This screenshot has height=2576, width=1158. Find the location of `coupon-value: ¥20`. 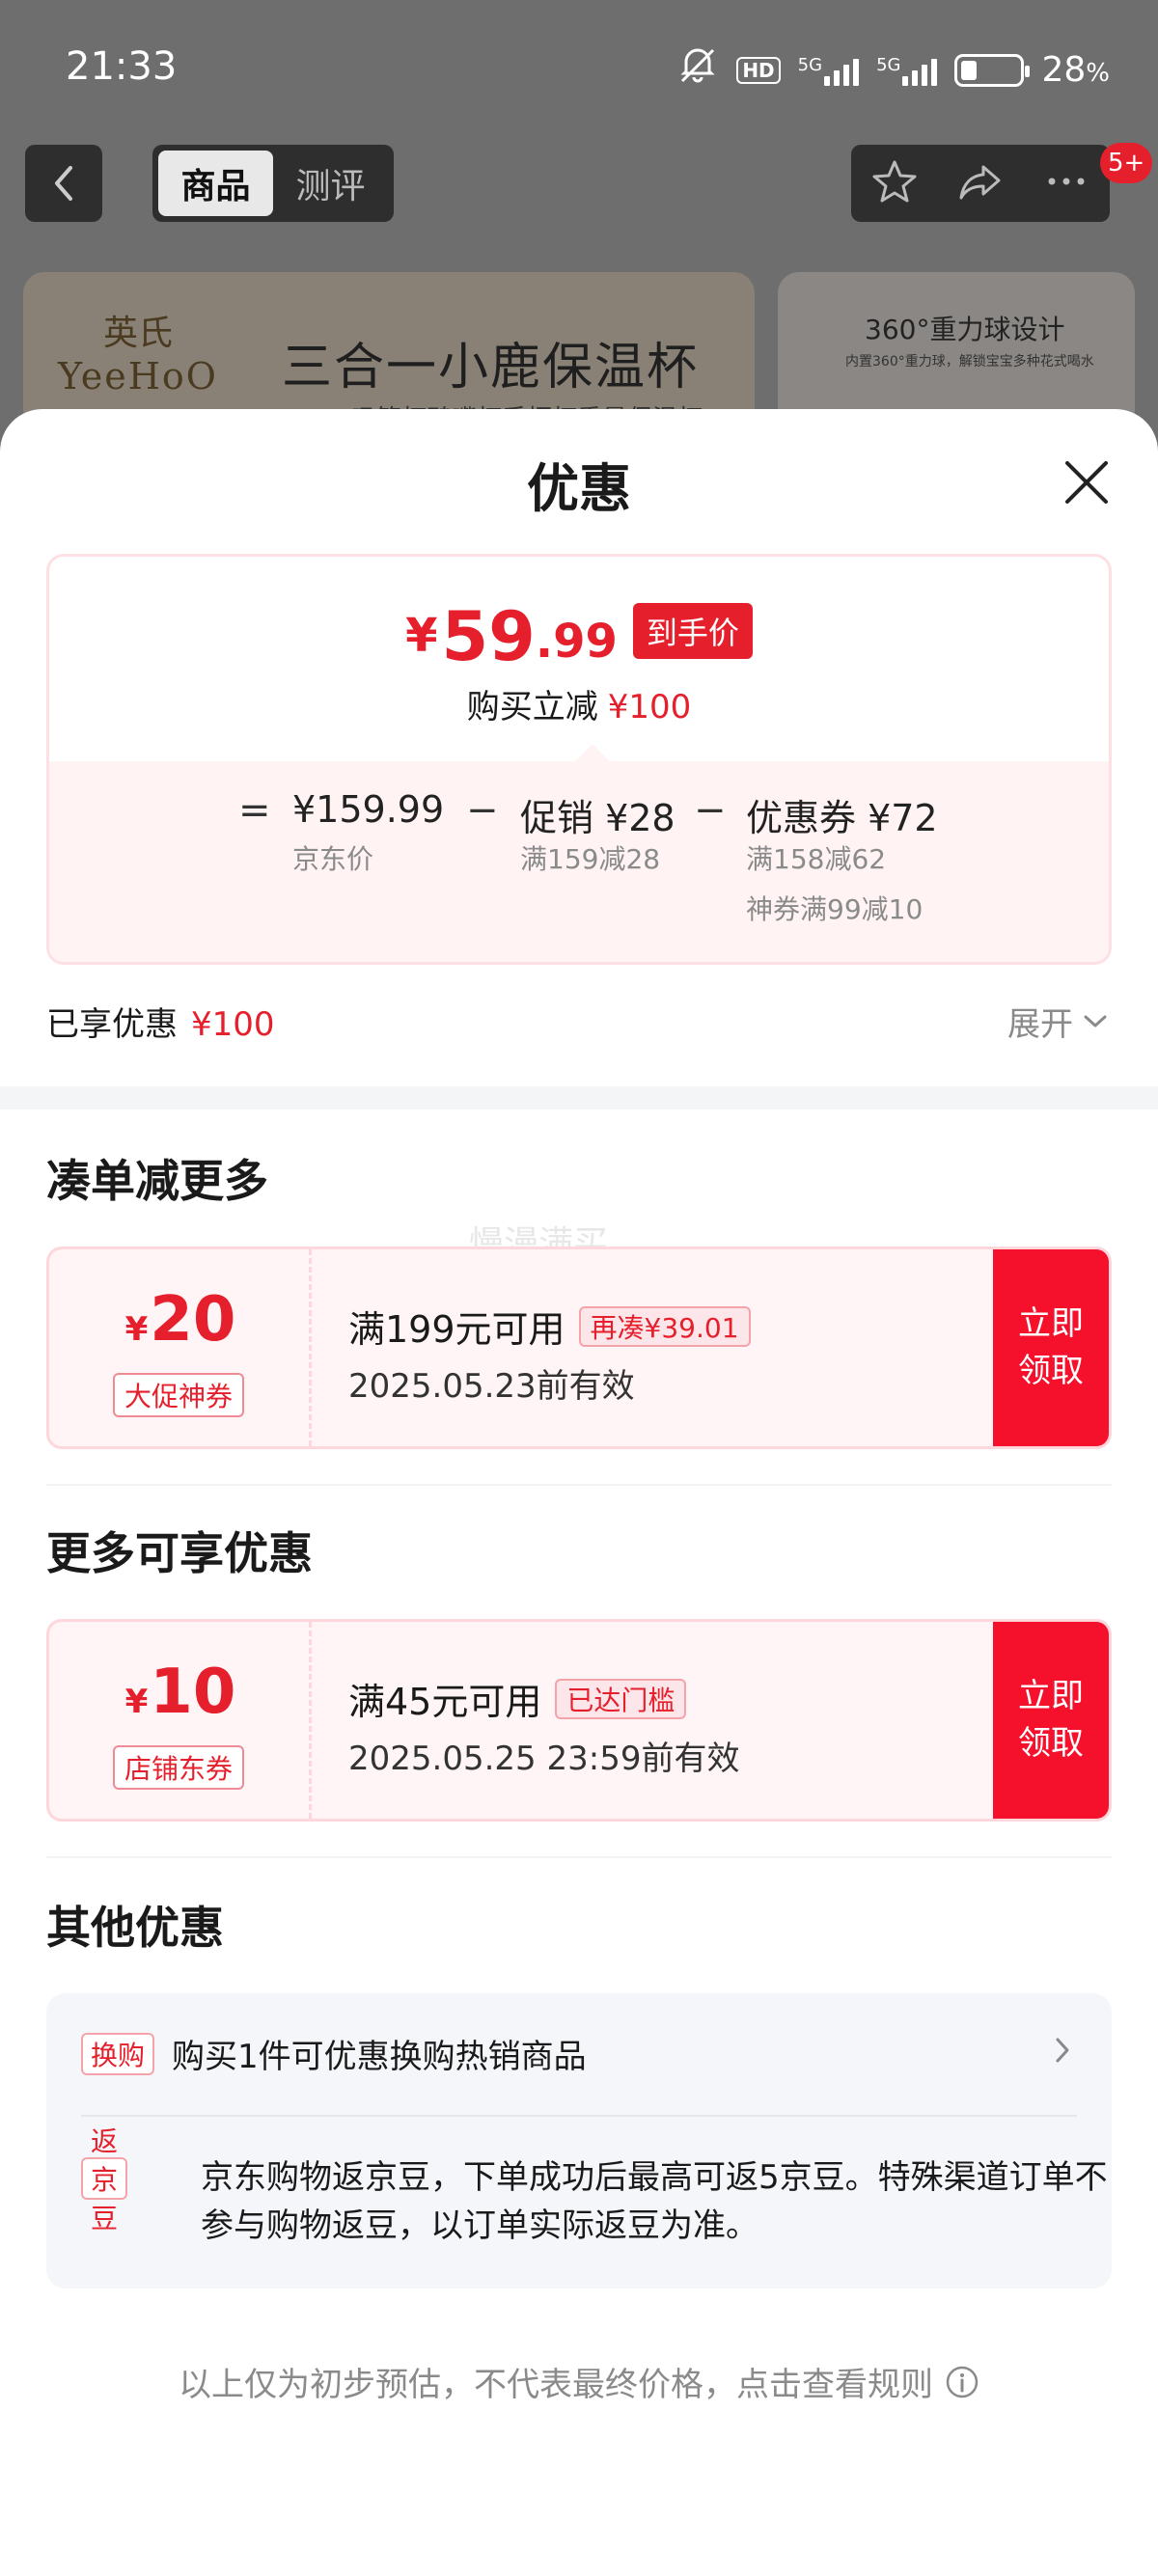

coupon-value: ¥20 is located at coordinates (180, 1320).